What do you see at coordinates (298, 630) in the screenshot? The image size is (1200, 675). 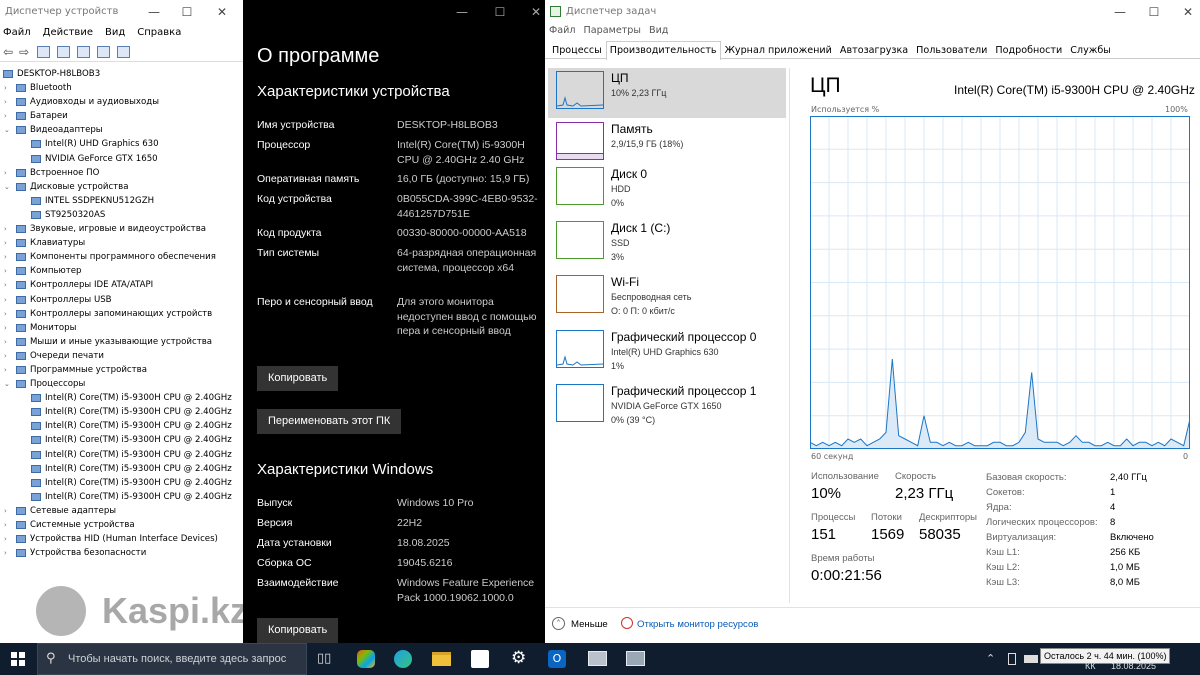 I see `copy-windows-specs-button: Копировать` at bounding box center [298, 630].